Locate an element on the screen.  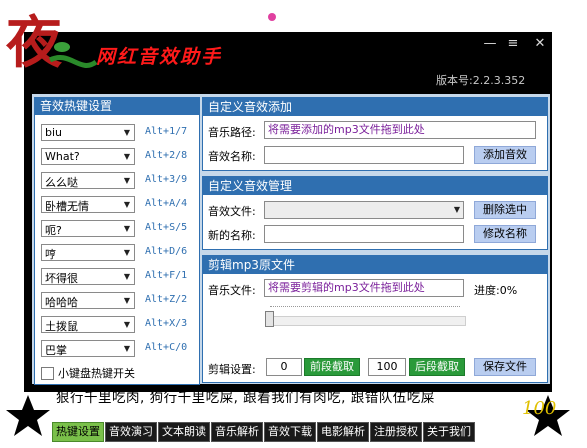
hotkey-label: Alt+F/1 is located at coordinates (166, 275).